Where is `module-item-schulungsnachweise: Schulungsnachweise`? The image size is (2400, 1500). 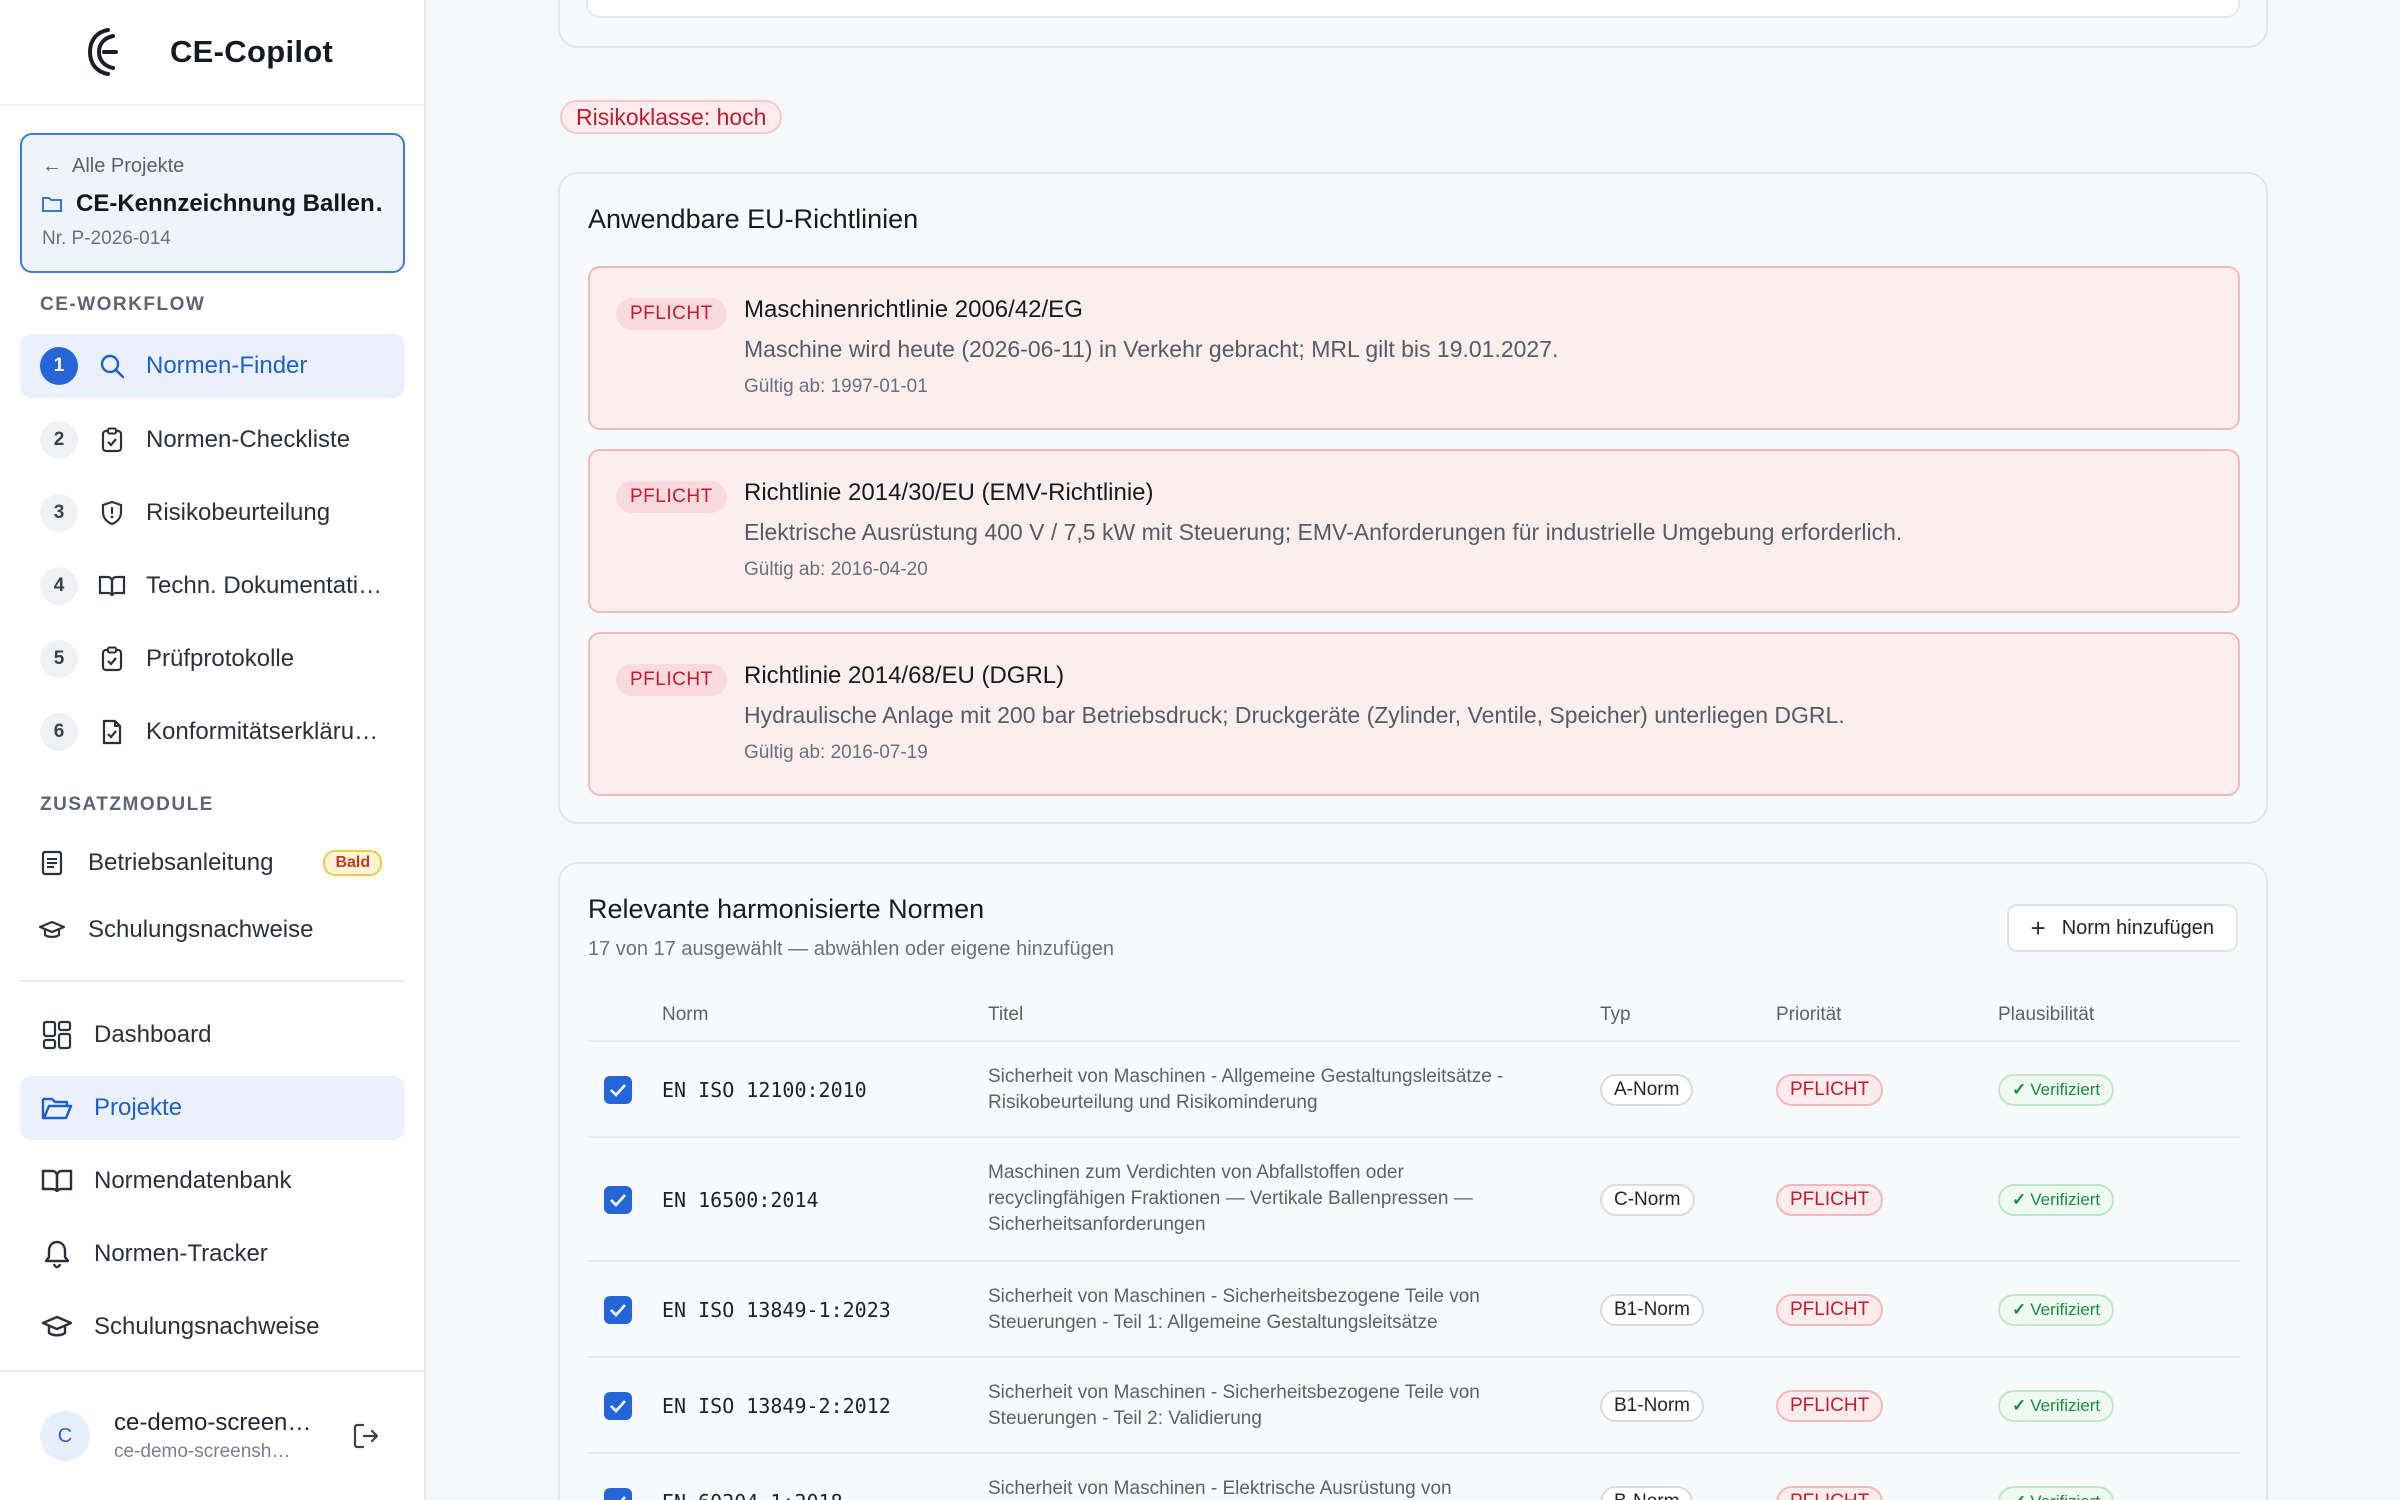
module-item-schulungsnachweise: Schulungsnachweise is located at coordinates (212, 930).